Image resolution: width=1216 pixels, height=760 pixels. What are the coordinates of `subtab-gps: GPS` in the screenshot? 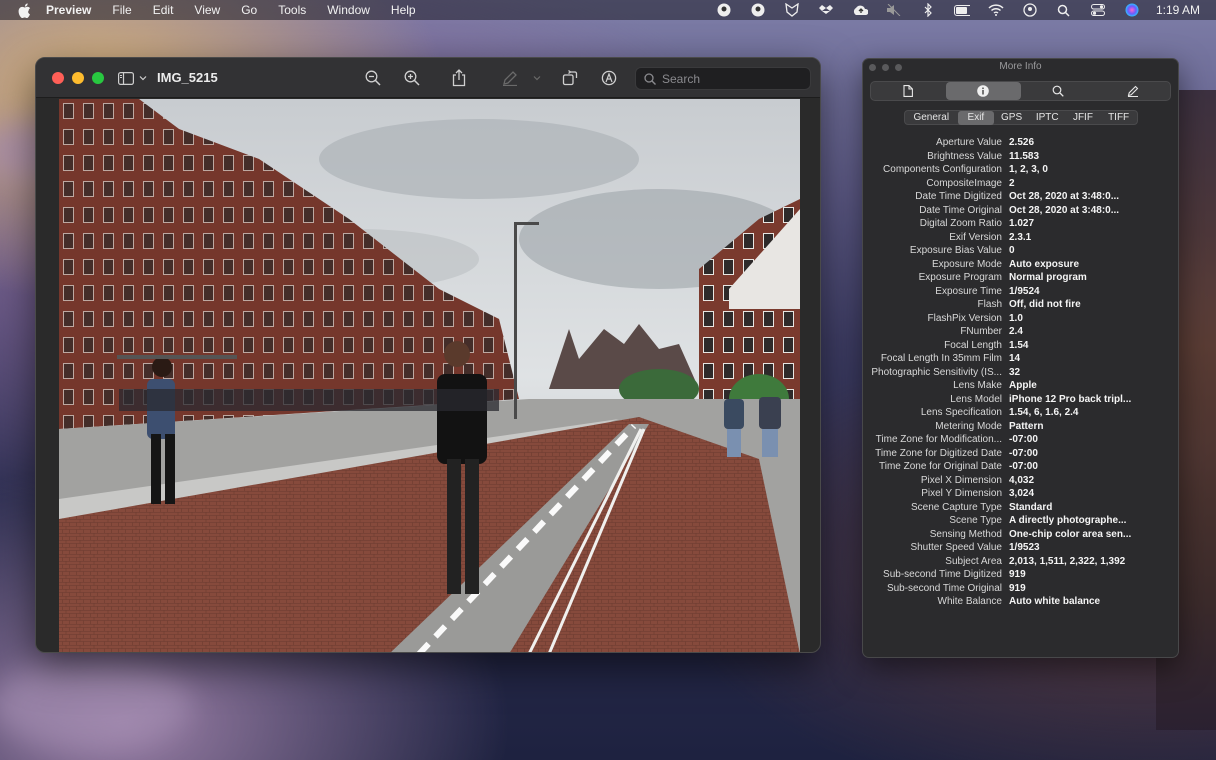 It's located at (1012, 118).